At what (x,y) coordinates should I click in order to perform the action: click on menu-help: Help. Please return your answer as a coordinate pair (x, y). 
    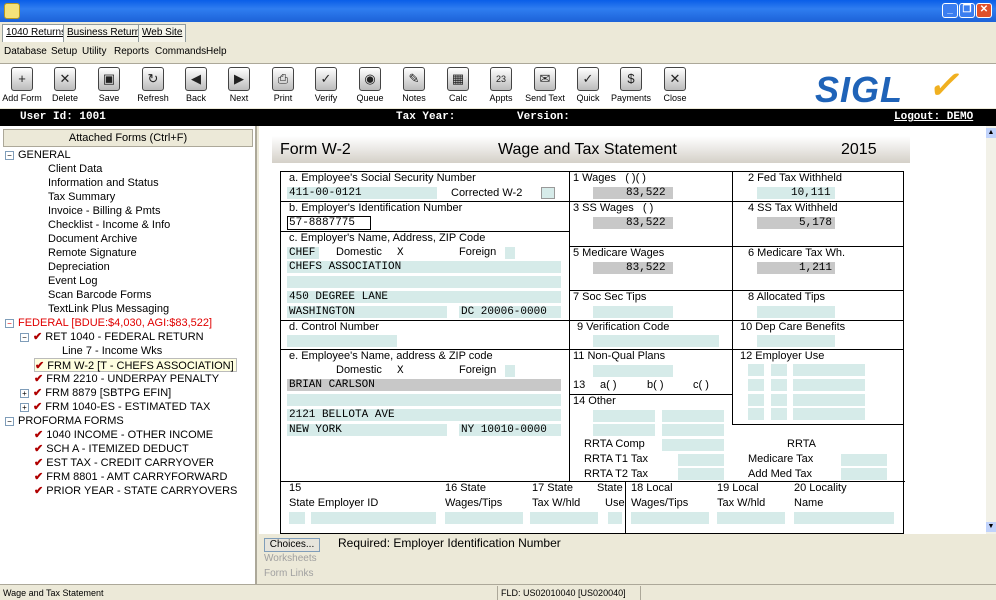
    Looking at the image, I should click on (216, 51).